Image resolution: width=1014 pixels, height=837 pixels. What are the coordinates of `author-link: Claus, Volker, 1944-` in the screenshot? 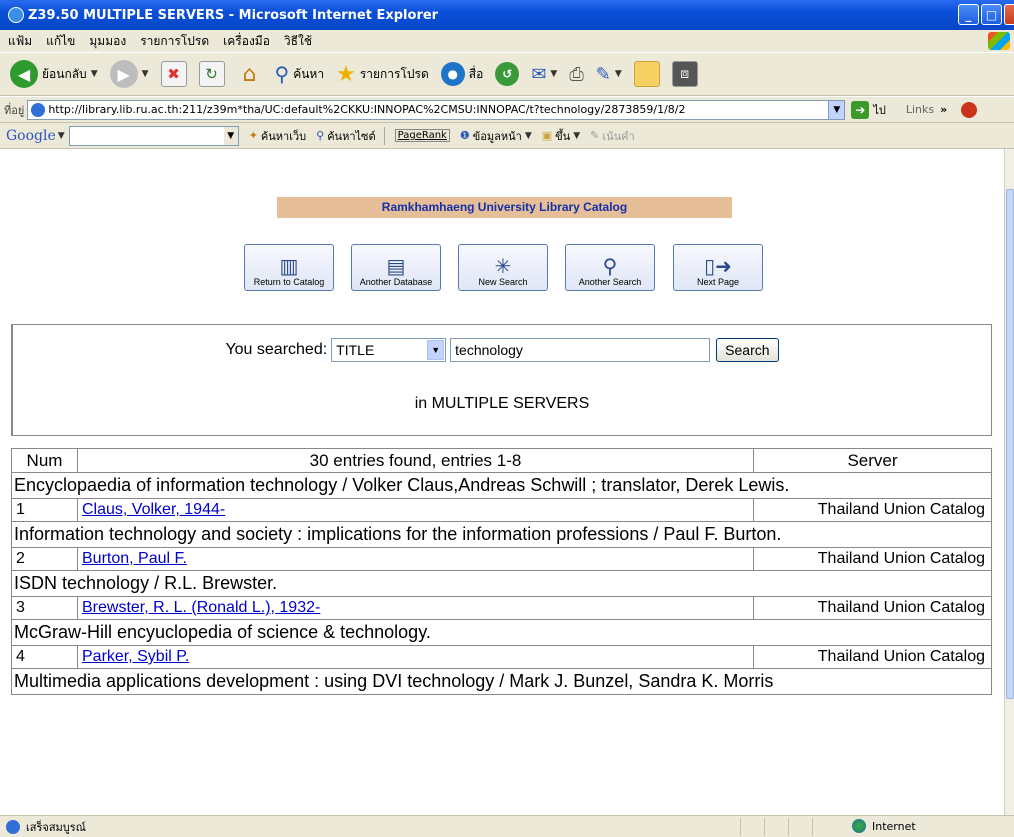 It's located at (153, 509).